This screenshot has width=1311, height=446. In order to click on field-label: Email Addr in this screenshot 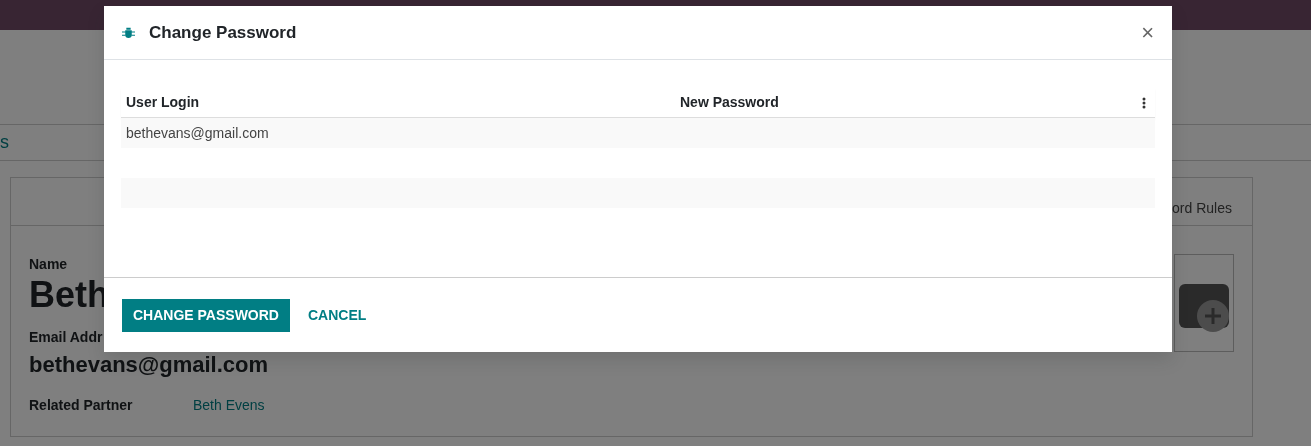, I will do `click(66, 337)`.